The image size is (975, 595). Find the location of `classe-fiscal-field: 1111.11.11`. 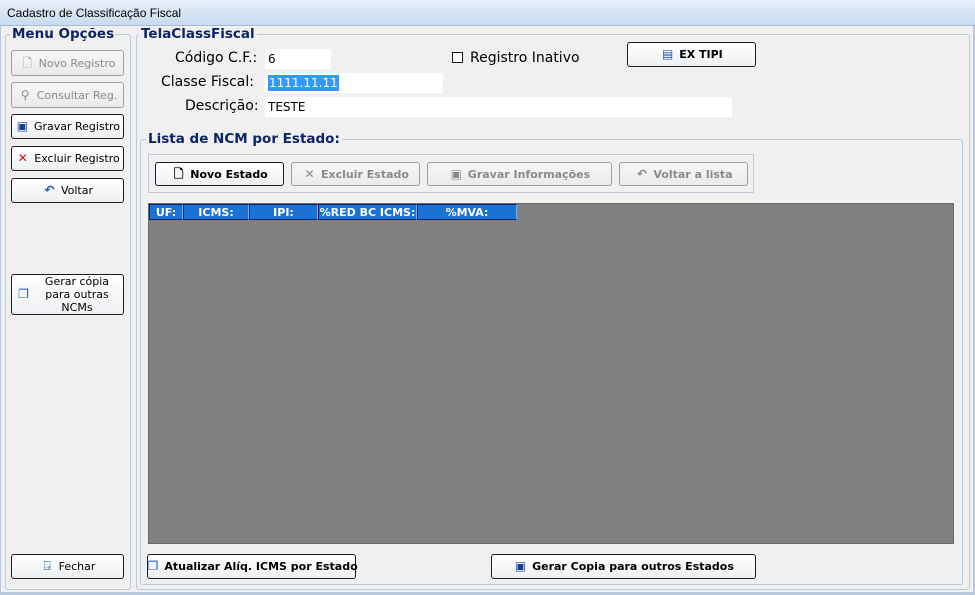

classe-fiscal-field: 1111.11.11 is located at coordinates (354, 83).